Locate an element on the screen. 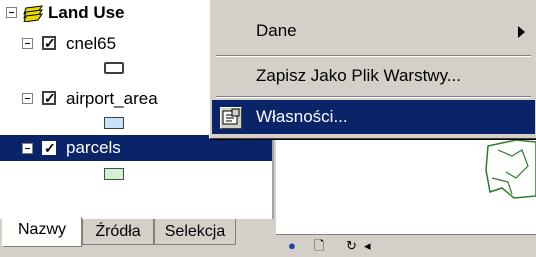  layer-label: parcels is located at coordinates (93, 148).